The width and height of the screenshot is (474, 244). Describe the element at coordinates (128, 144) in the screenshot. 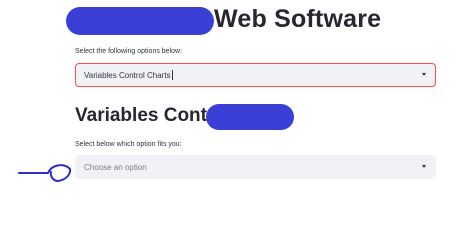

I see `select-two-label: Select below which option fits you:` at that location.